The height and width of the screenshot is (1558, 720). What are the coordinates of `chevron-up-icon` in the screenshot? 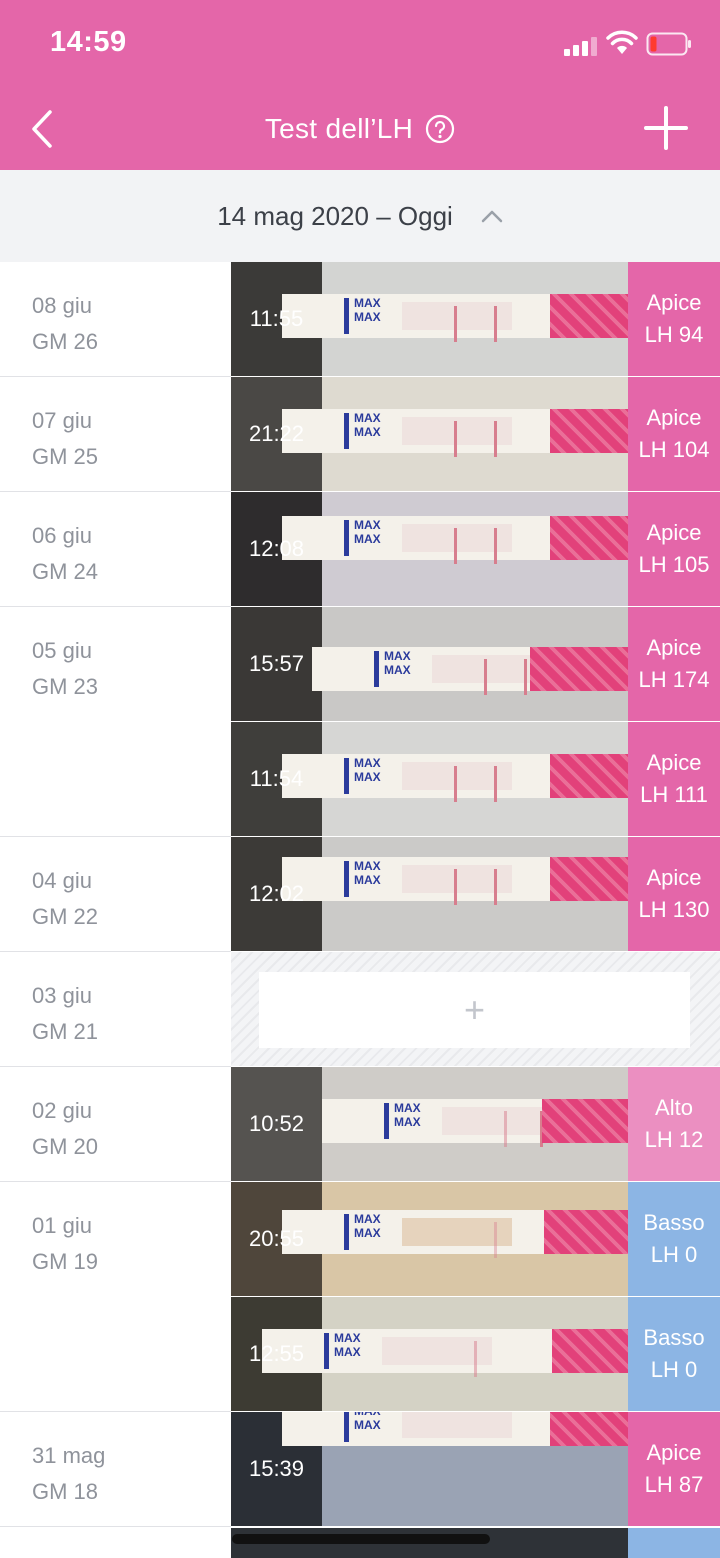 It's located at (492, 216).